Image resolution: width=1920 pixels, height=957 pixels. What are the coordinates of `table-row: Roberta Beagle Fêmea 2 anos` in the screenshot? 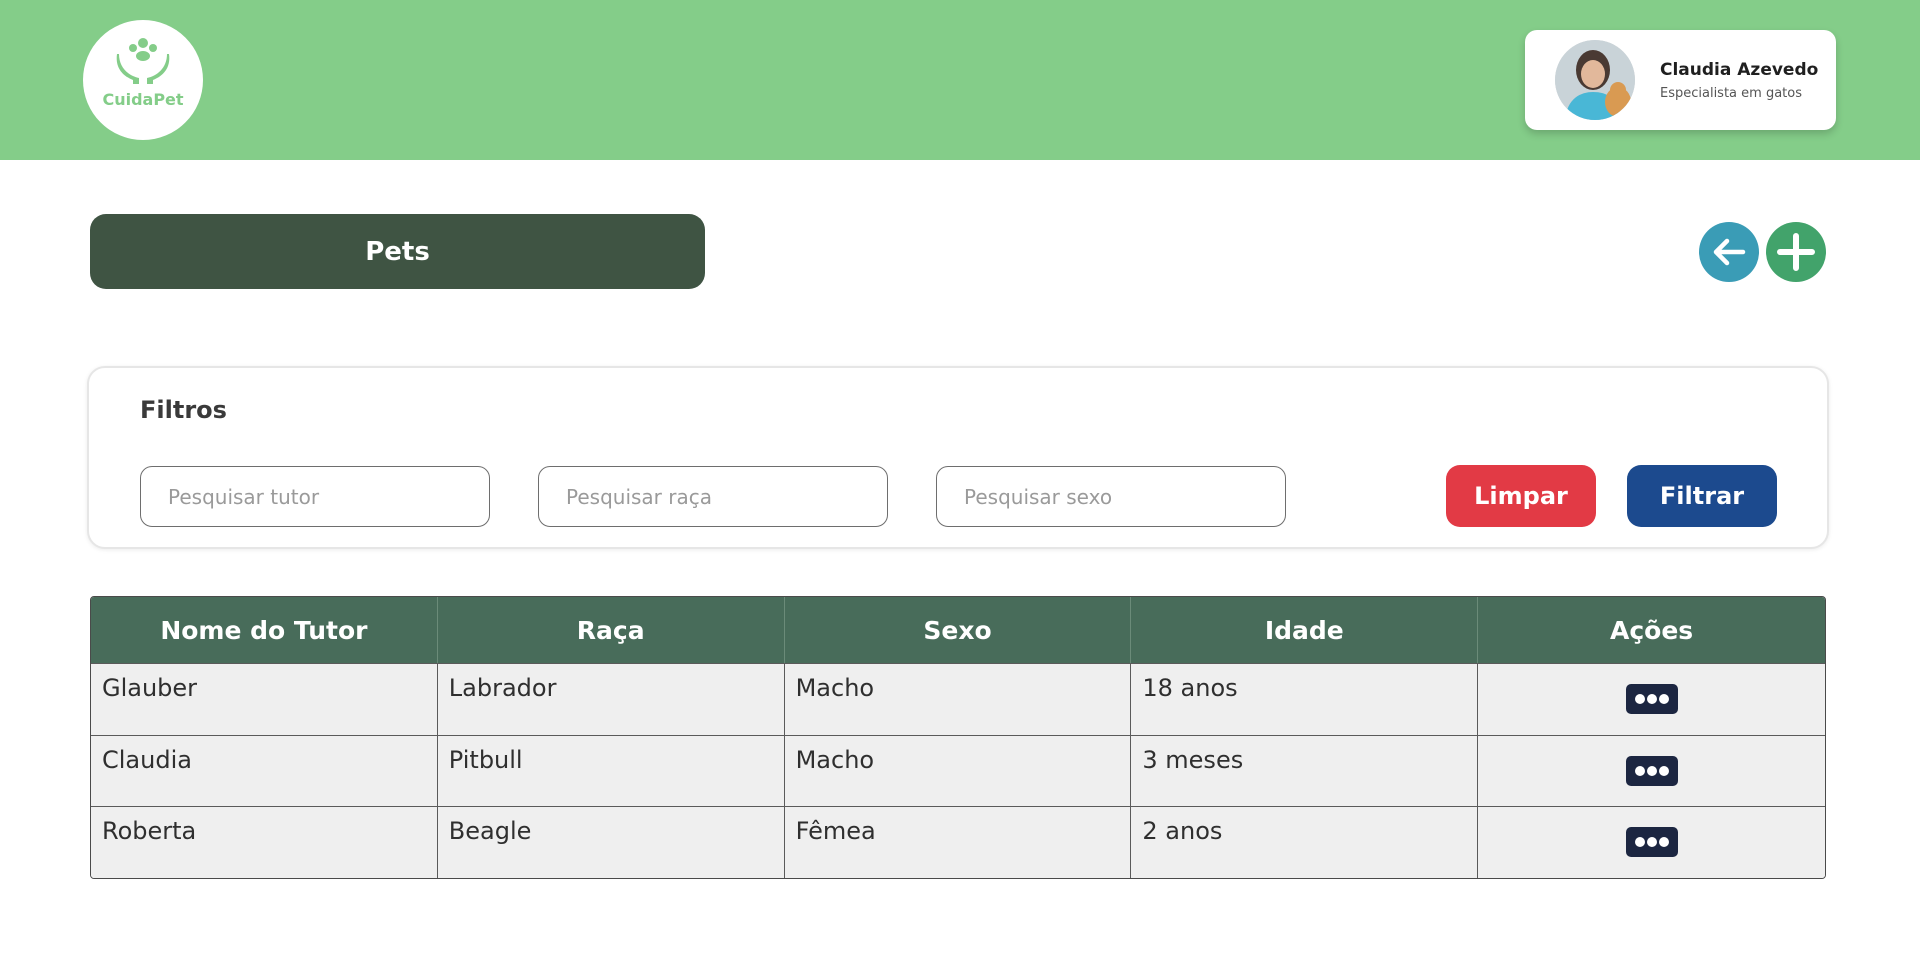 It's located at (958, 842).